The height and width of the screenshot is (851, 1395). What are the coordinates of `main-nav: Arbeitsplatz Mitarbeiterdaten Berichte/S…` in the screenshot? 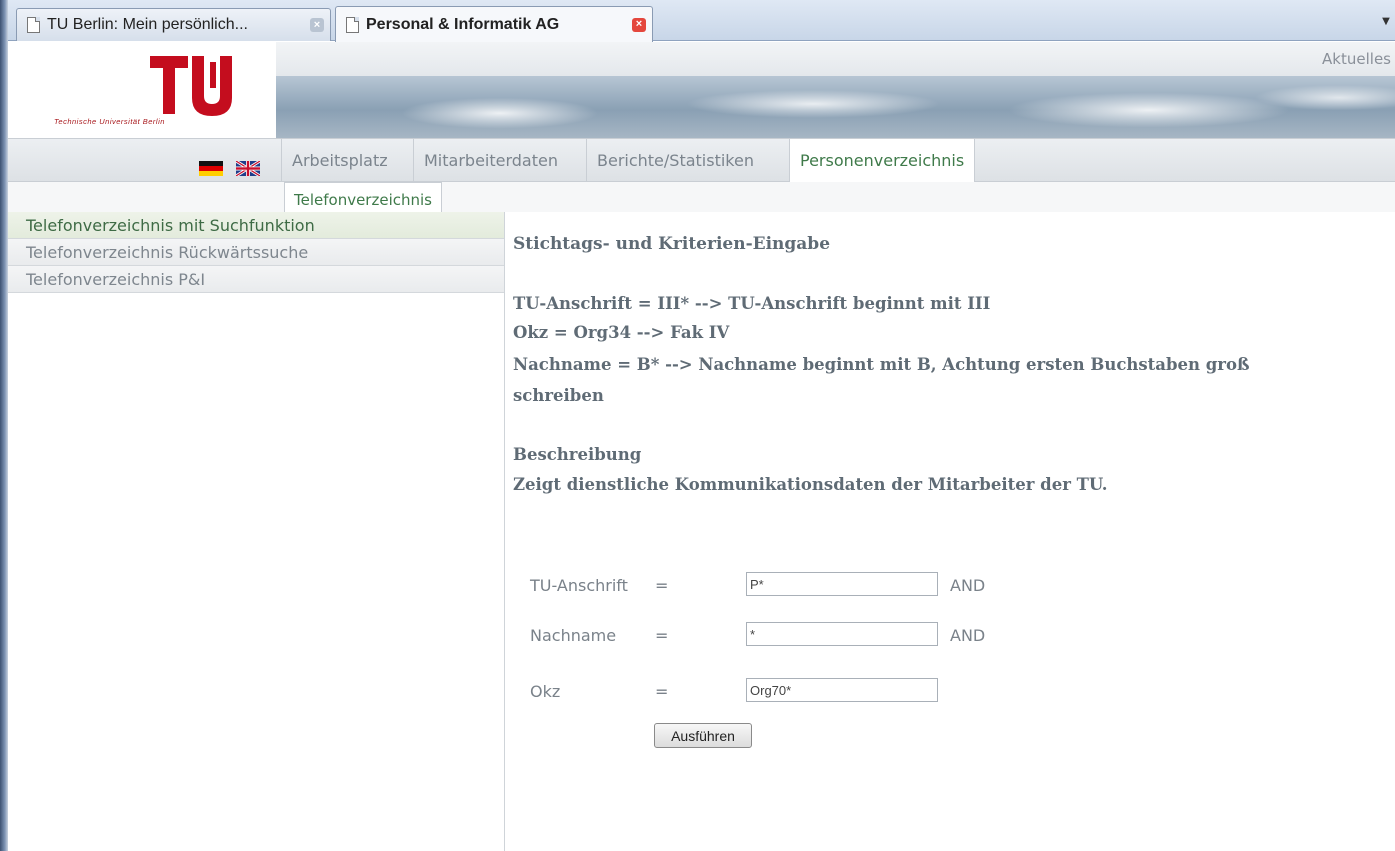 It's located at (701, 160).